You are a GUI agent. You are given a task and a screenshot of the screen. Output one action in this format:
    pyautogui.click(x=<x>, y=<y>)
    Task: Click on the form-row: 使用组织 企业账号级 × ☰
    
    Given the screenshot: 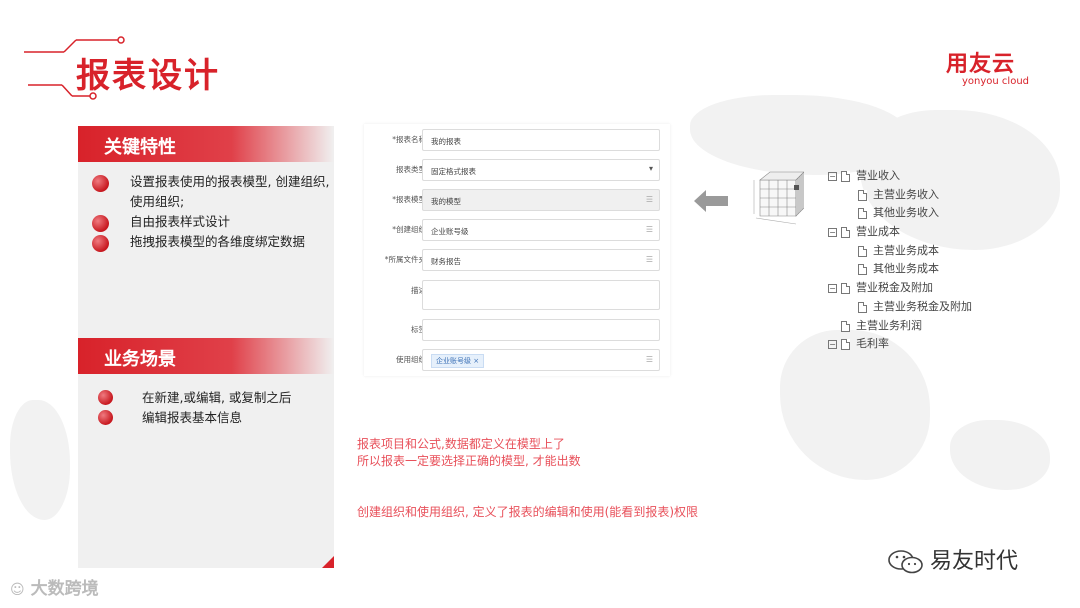 What is the action you would take?
    pyautogui.click(x=517, y=360)
    